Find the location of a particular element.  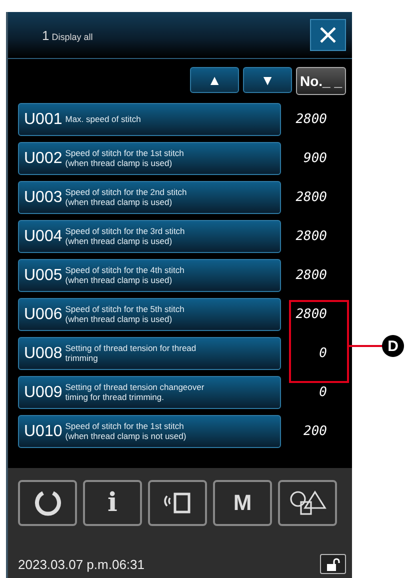

unlocked-padlock-icon is located at coordinates (333, 564).